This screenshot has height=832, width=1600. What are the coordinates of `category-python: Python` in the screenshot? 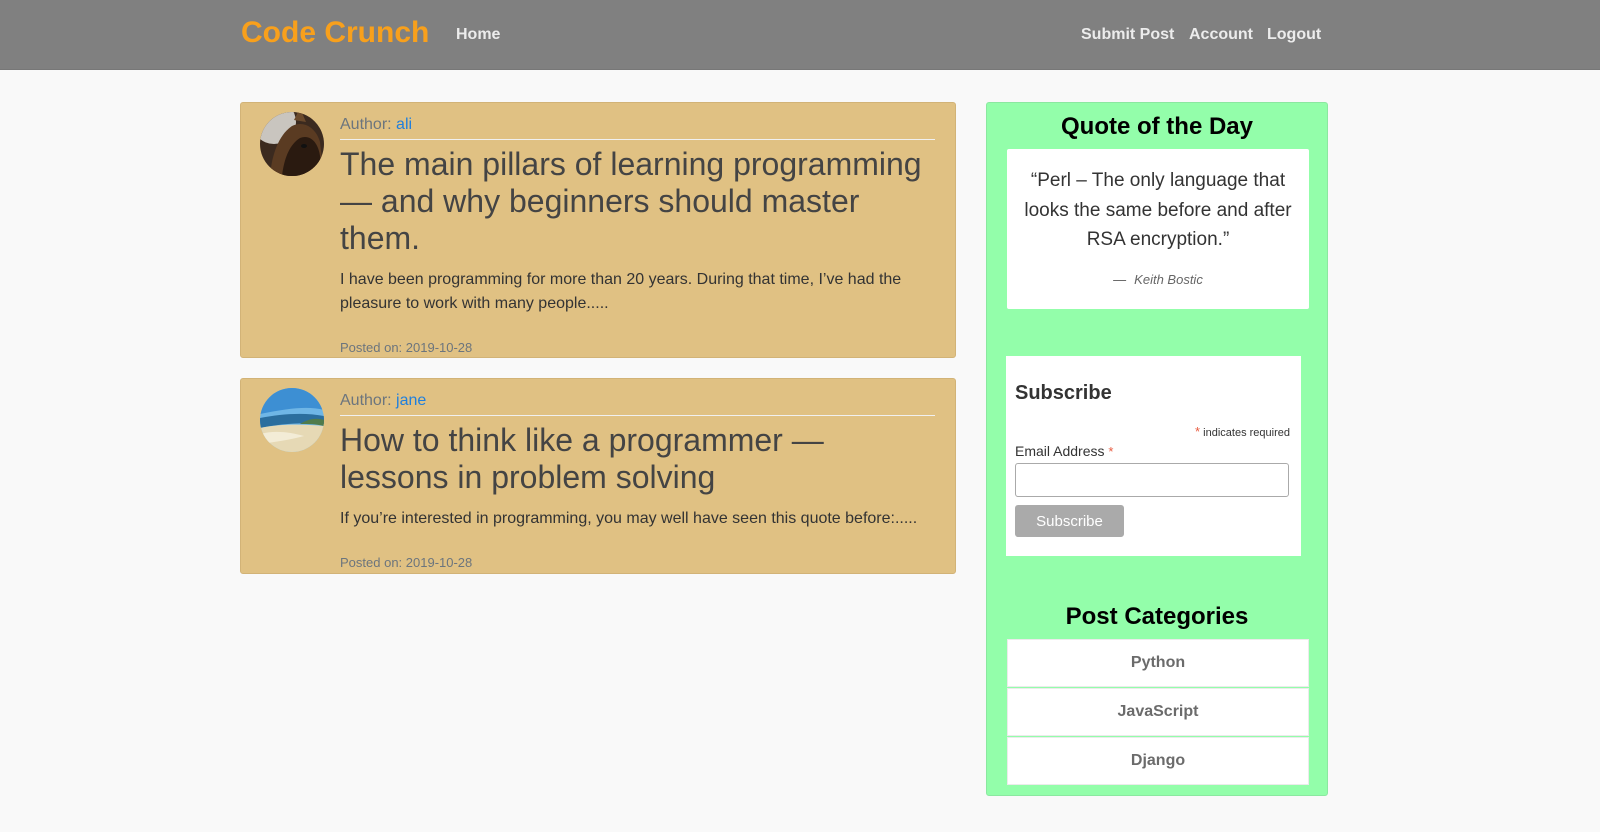 It's located at (1158, 663).